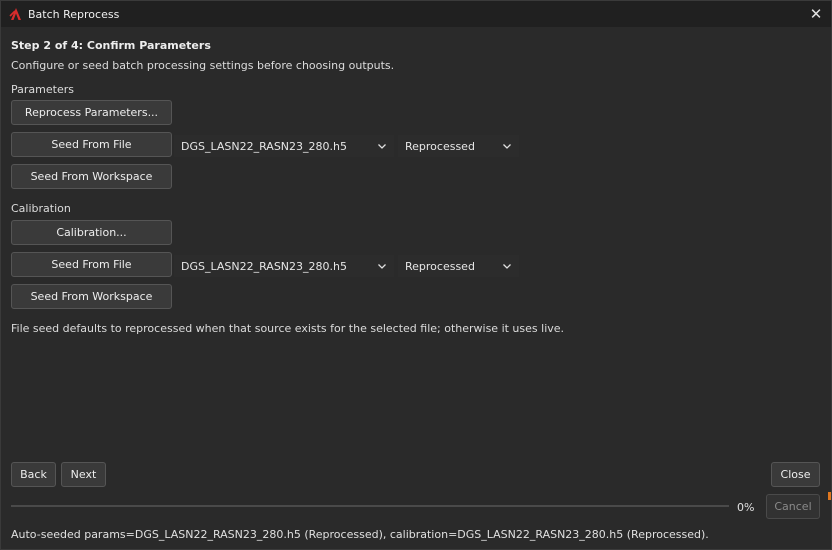 This screenshot has width=832, height=550. Describe the element at coordinates (416, 14) in the screenshot. I see `title-bar: Batch Reprocess ✕` at that location.